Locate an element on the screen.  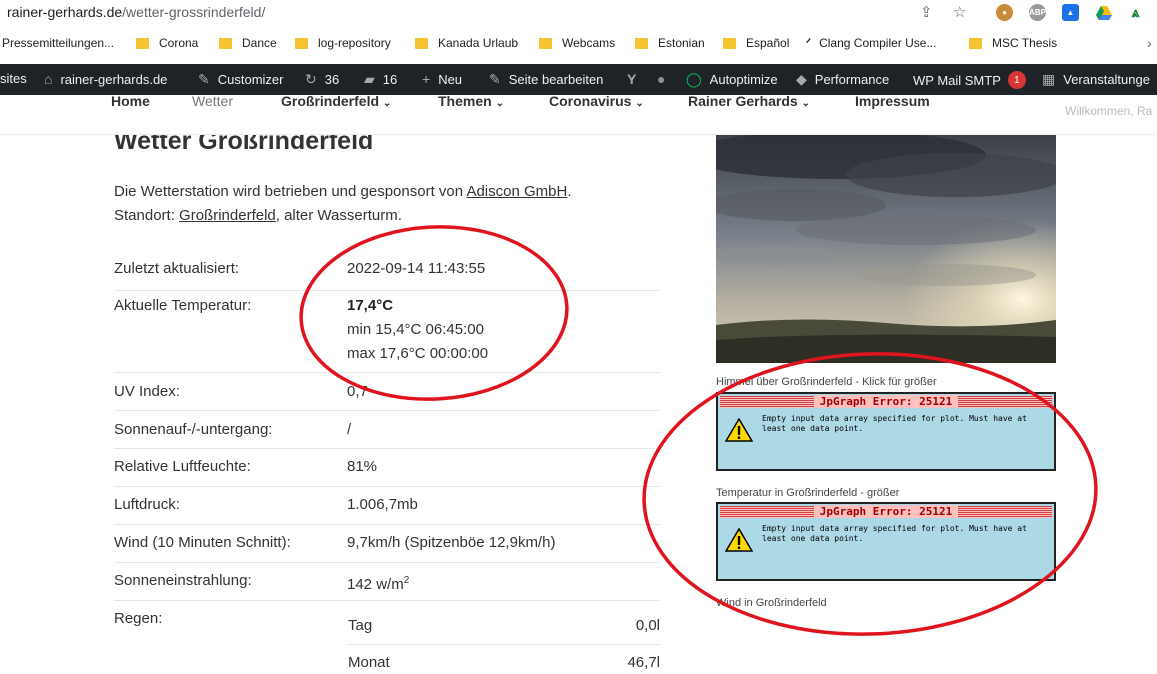
cookie-extension-icon: ● is located at coordinates (1004, 12).